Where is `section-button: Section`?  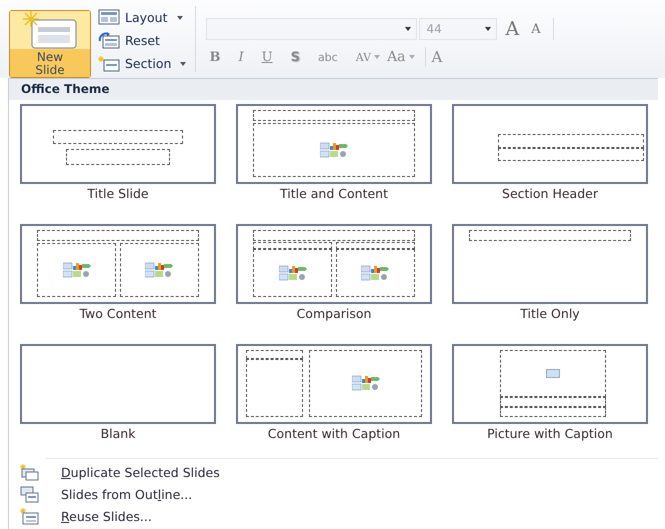 section-button: Section is located at coordinates (142, 63).